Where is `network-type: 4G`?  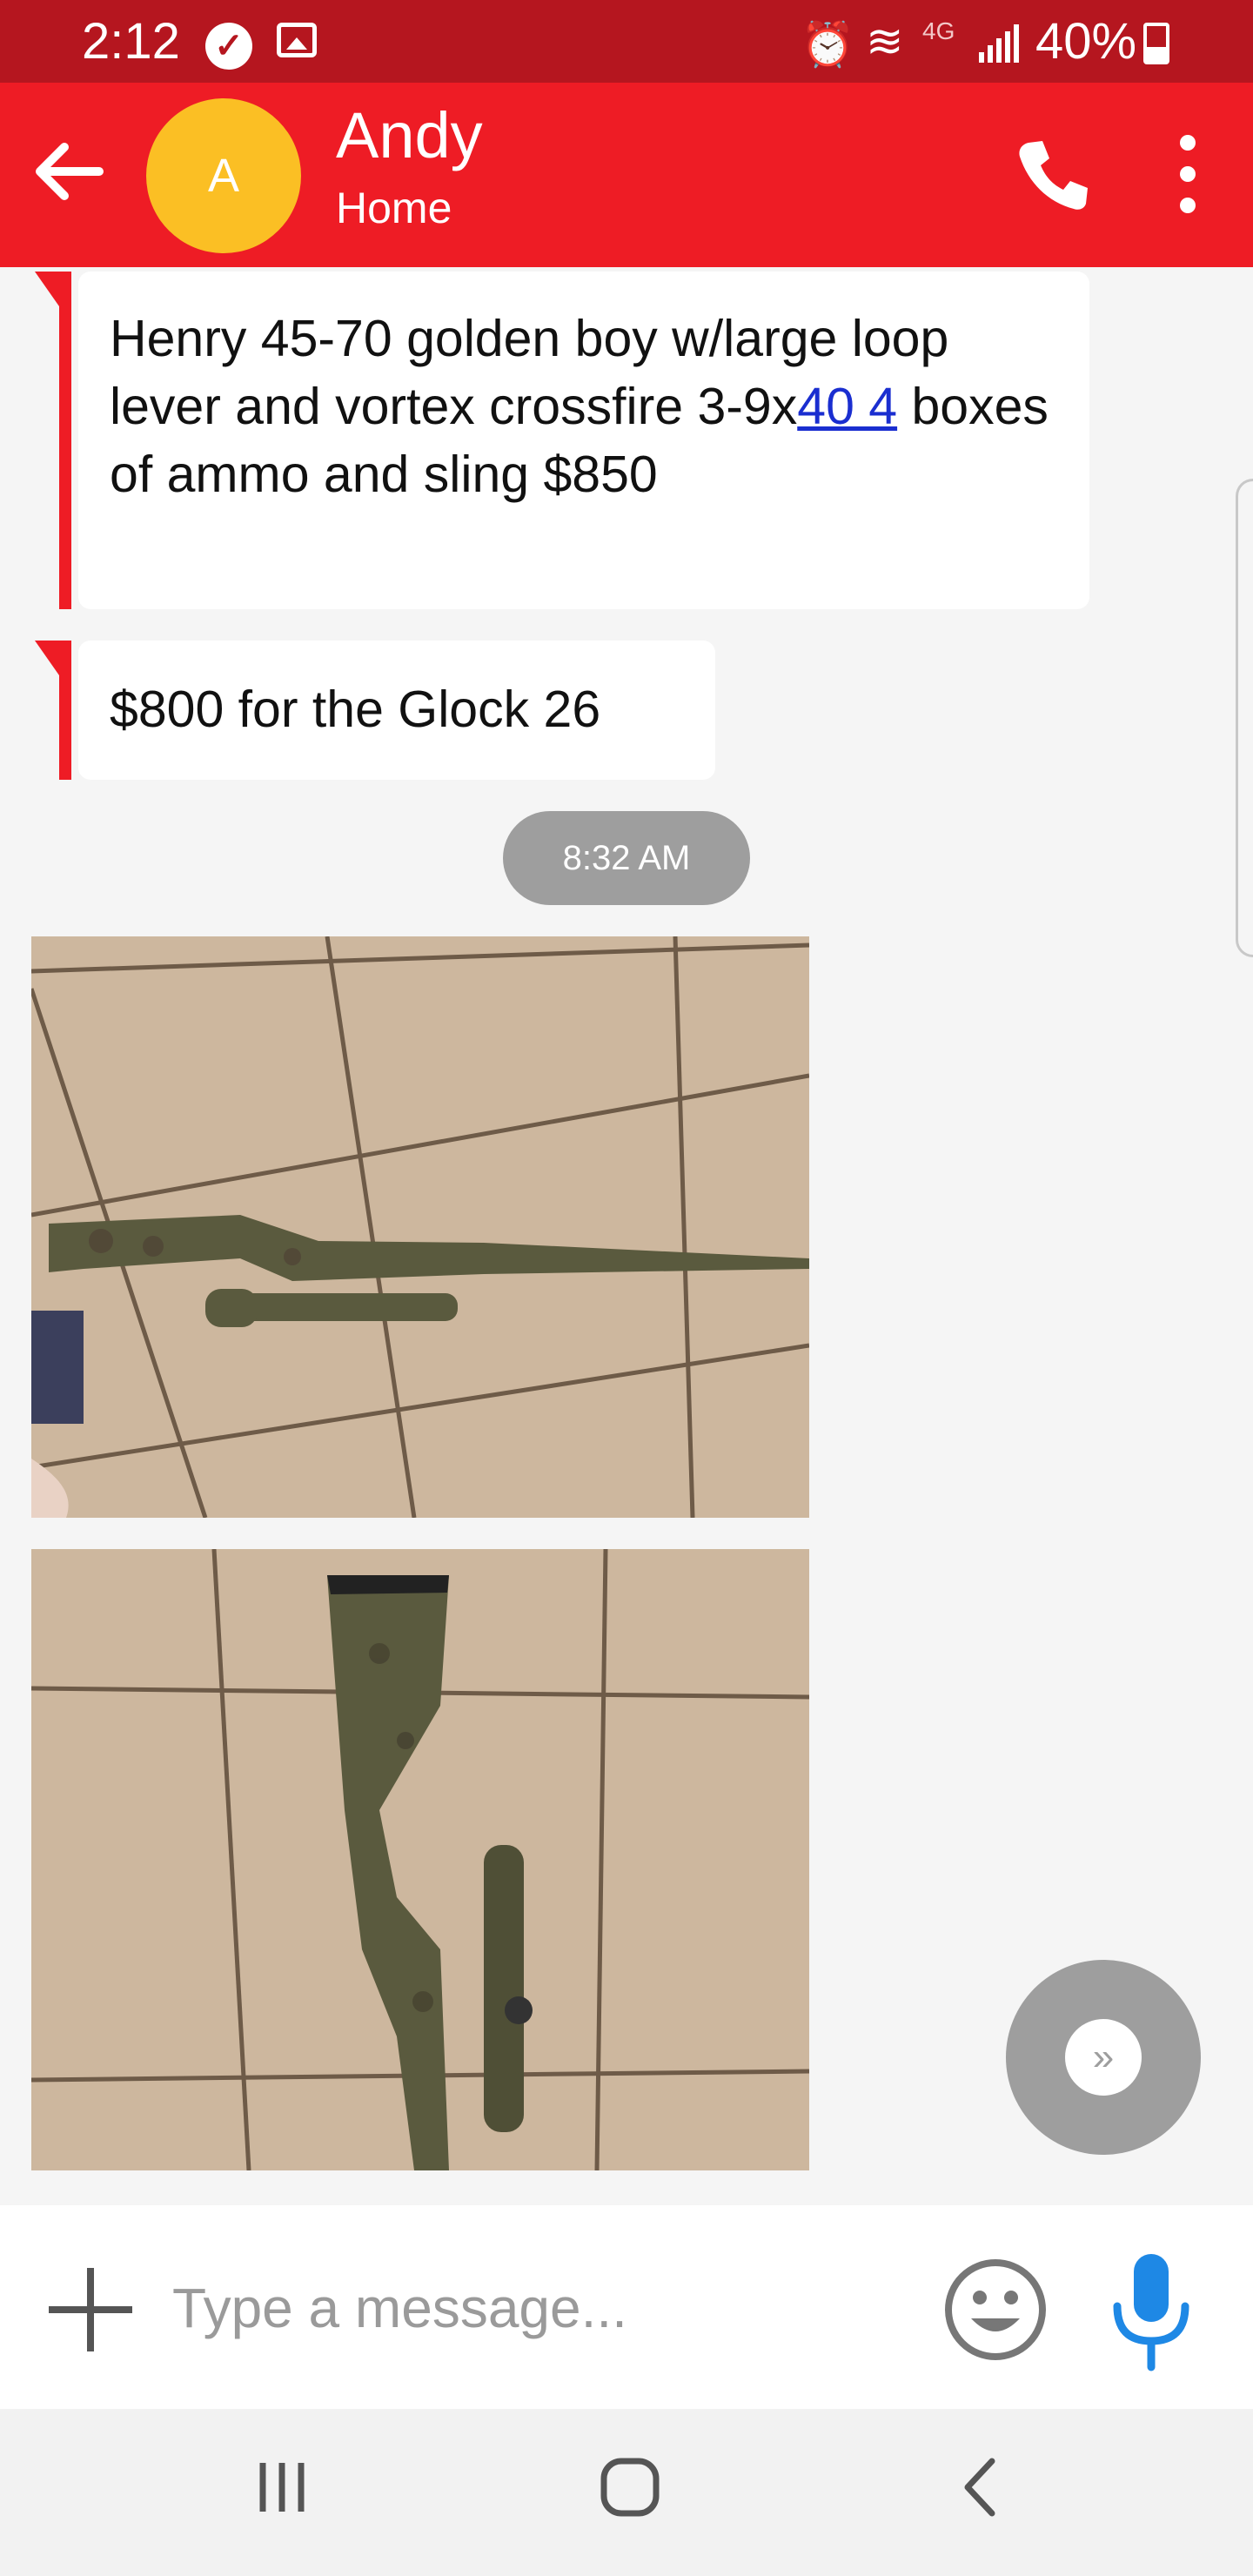 network-type: 4G is located at coordinates (938, 30).